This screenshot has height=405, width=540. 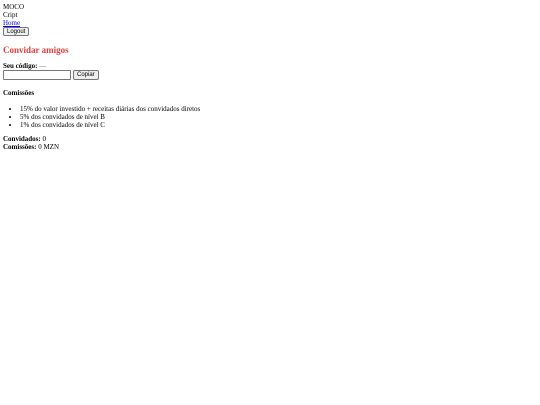 What do you see at coordinates (278, 125) in the screenshot?
I see `commission-rule-level-c: 1% dos convidados de nível C` at bounding box center [278, 125].